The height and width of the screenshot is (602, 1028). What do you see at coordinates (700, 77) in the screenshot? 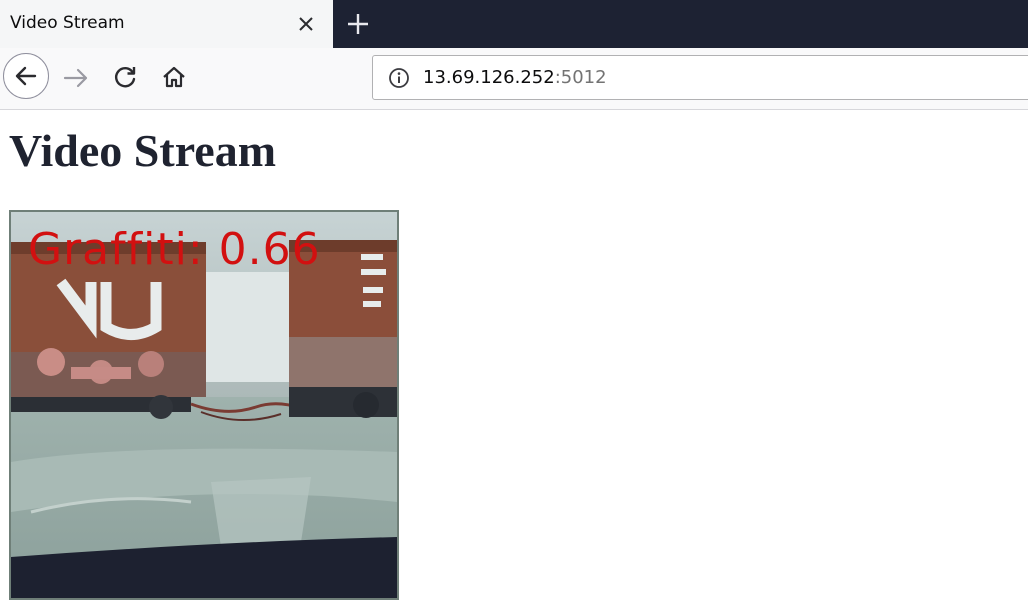
I see `address-bar: 13.69.126.252:5012` at bounding box center [700, 77].